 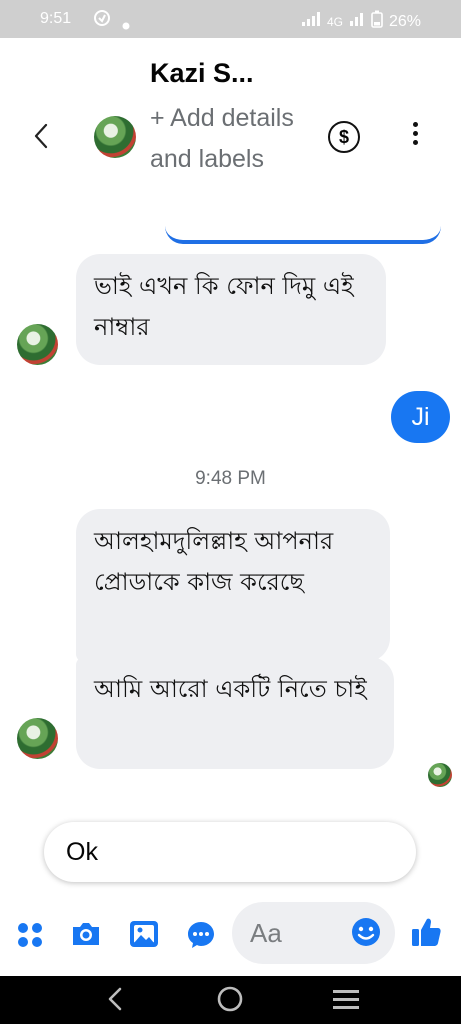 I want to click on notification-dot-icon, so click(x=126, y=24).